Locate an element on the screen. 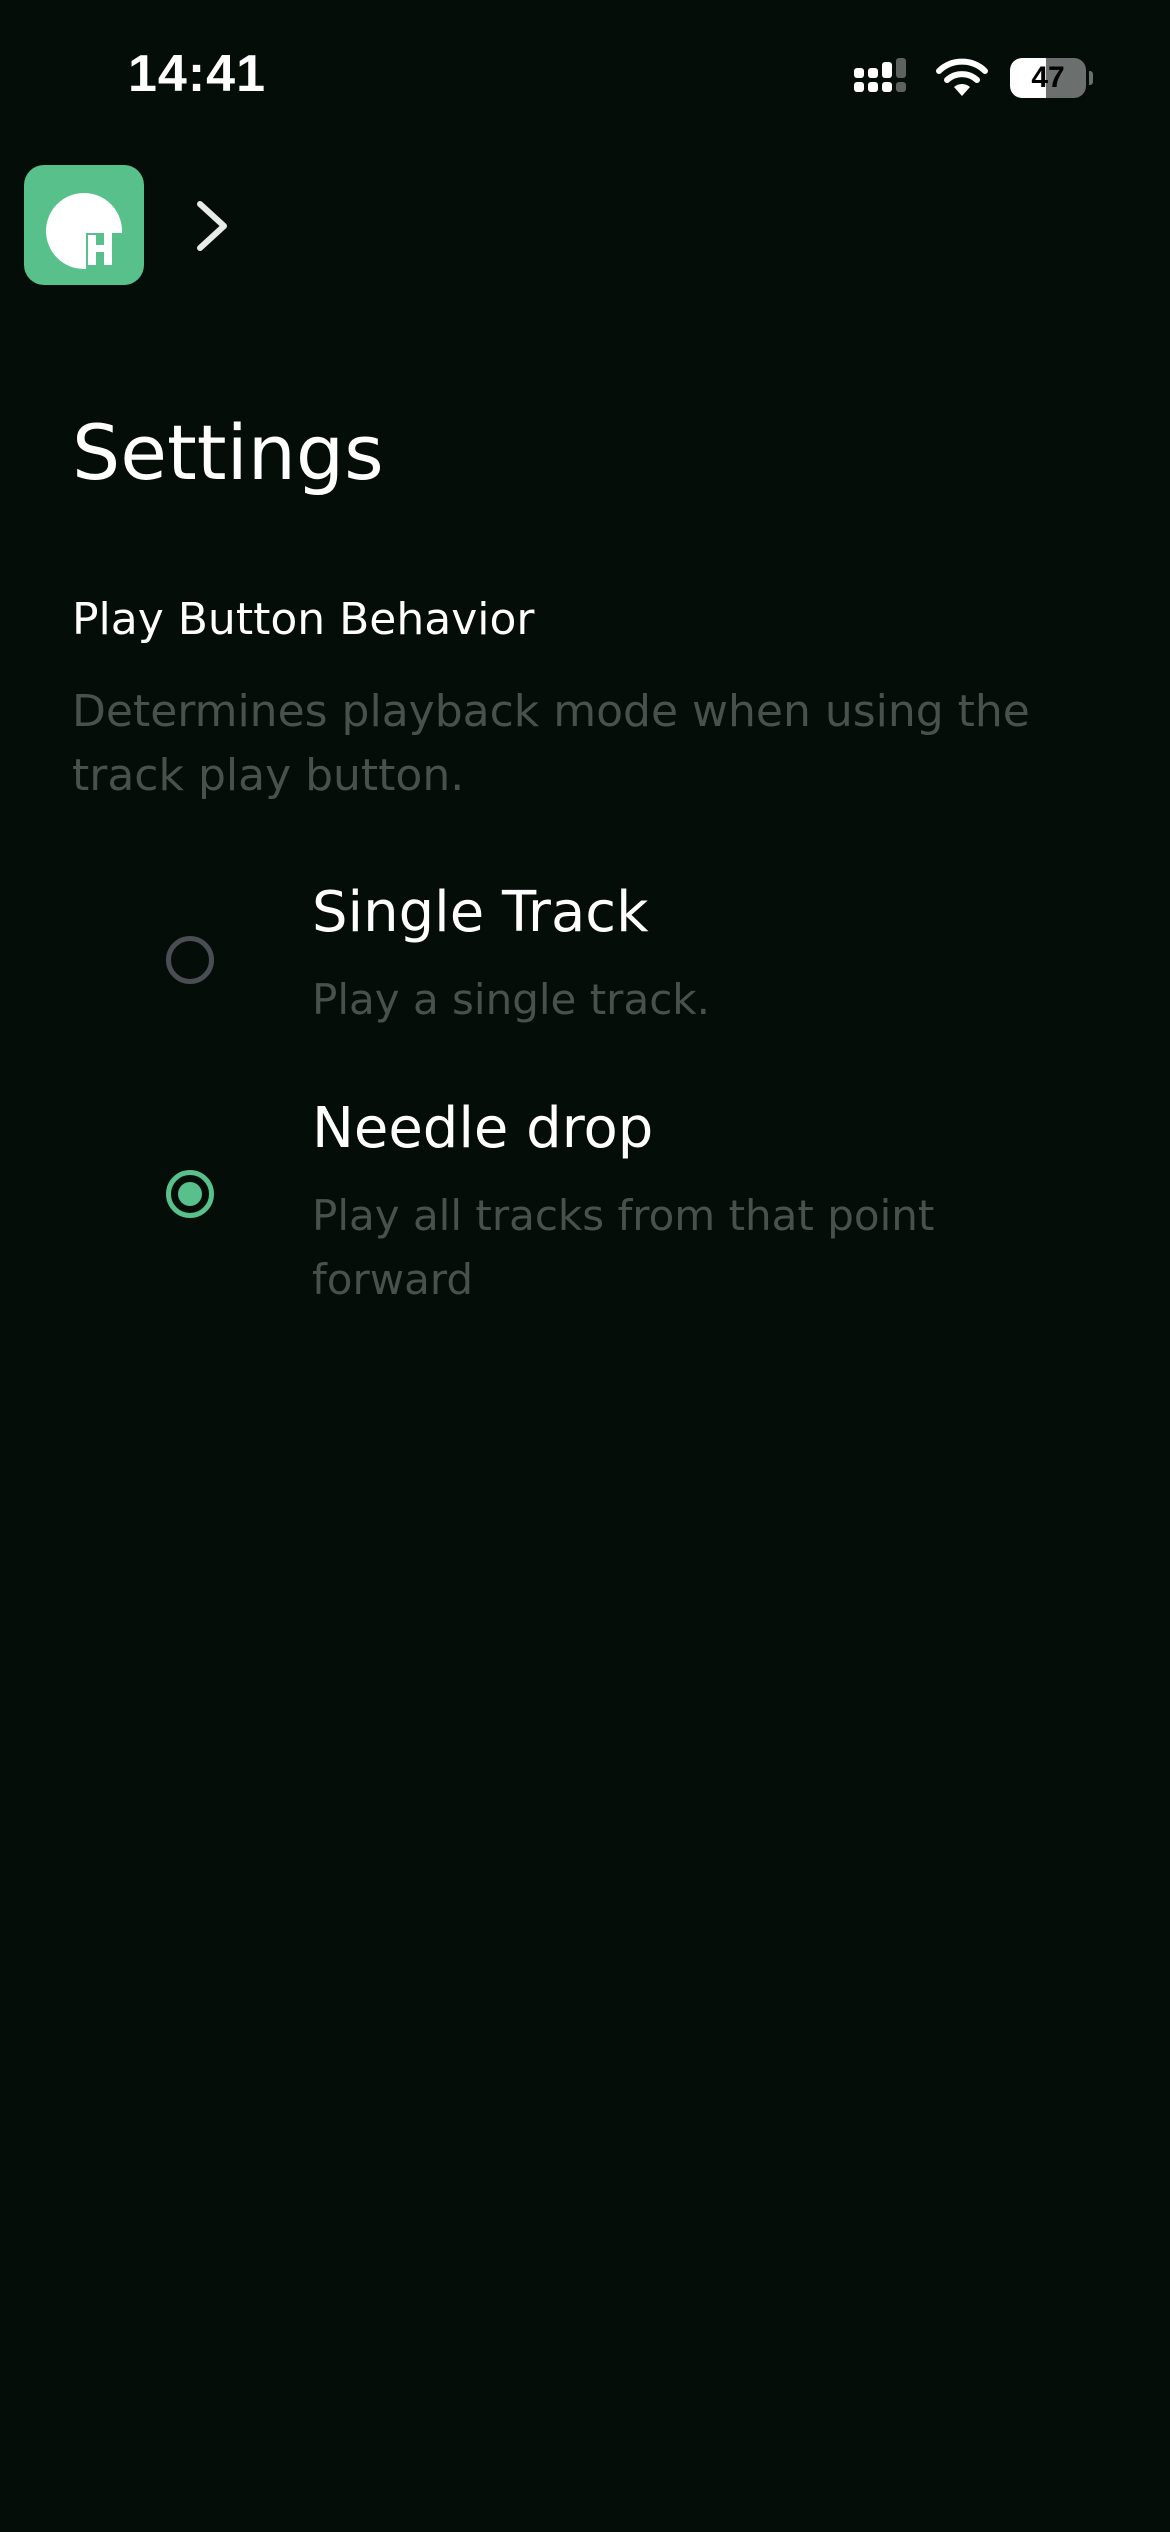 This screenshot has height=2532, width=1170. radio-needle-drop is located at coordinates (190, 1194).